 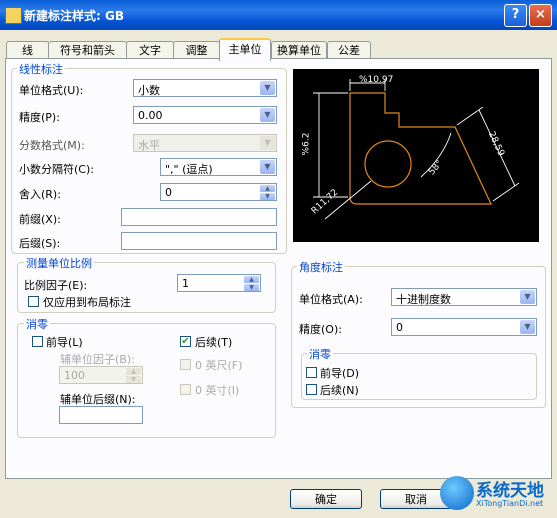 What do you see at coordinates (320, 354) in the screenshot?
I see `angular-zero-title: 消零` at bounding box center [320, 354].